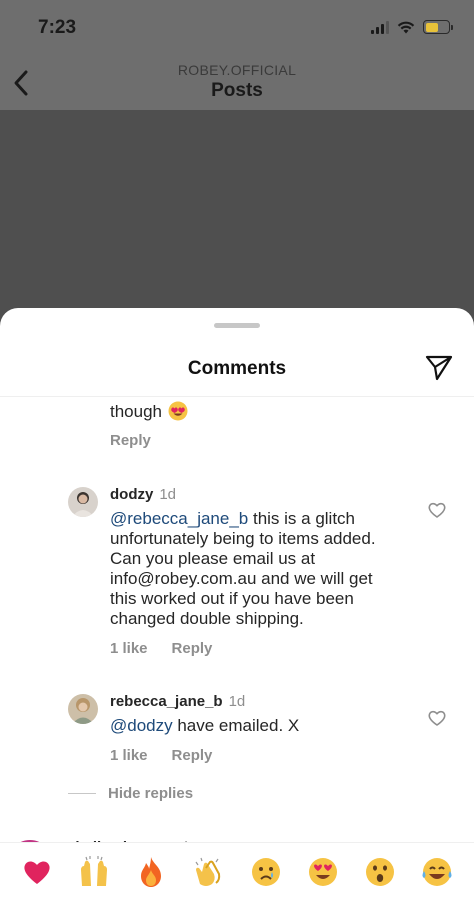  What do you see at coordinates (83, 502) in the screenshot?
I see `avatar-dodzy` at bounding box center [83, 502].